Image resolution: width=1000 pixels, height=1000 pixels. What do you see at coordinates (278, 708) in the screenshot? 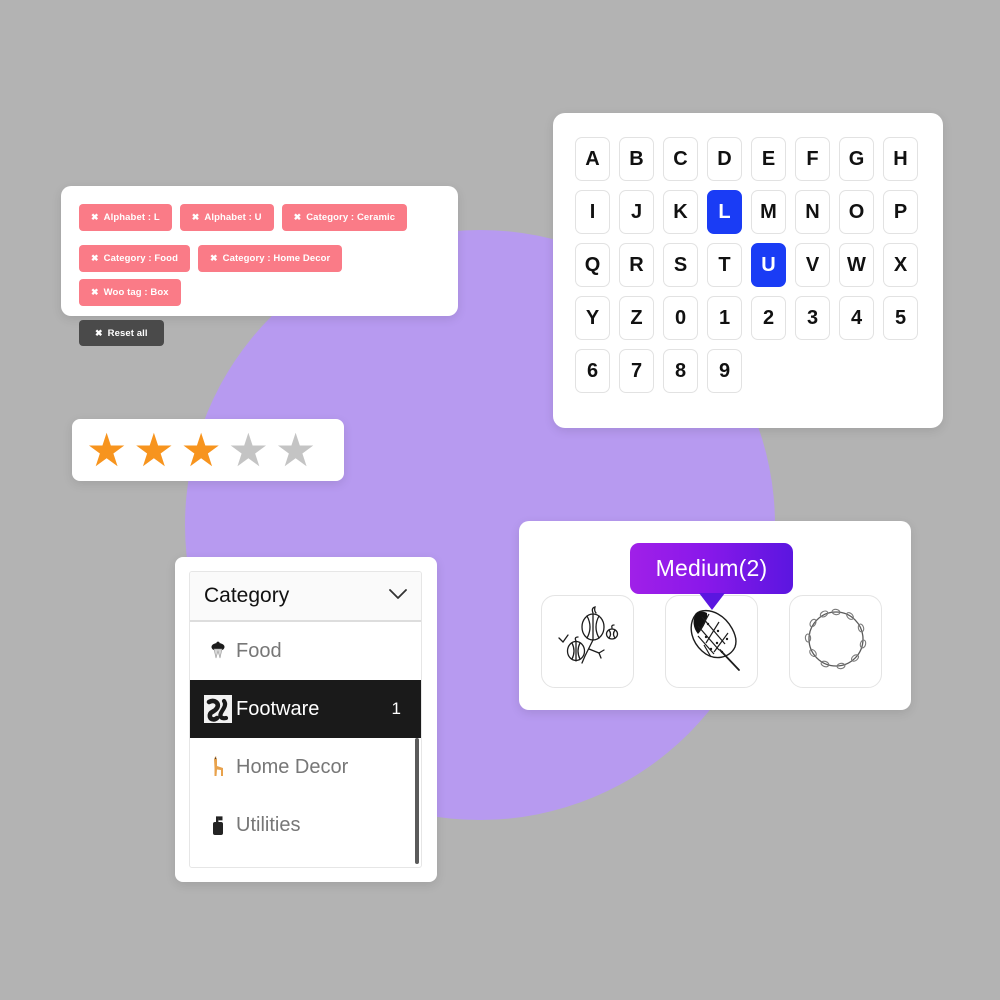
I see `category-option-label: Footware` at bounding box center [278, 708].